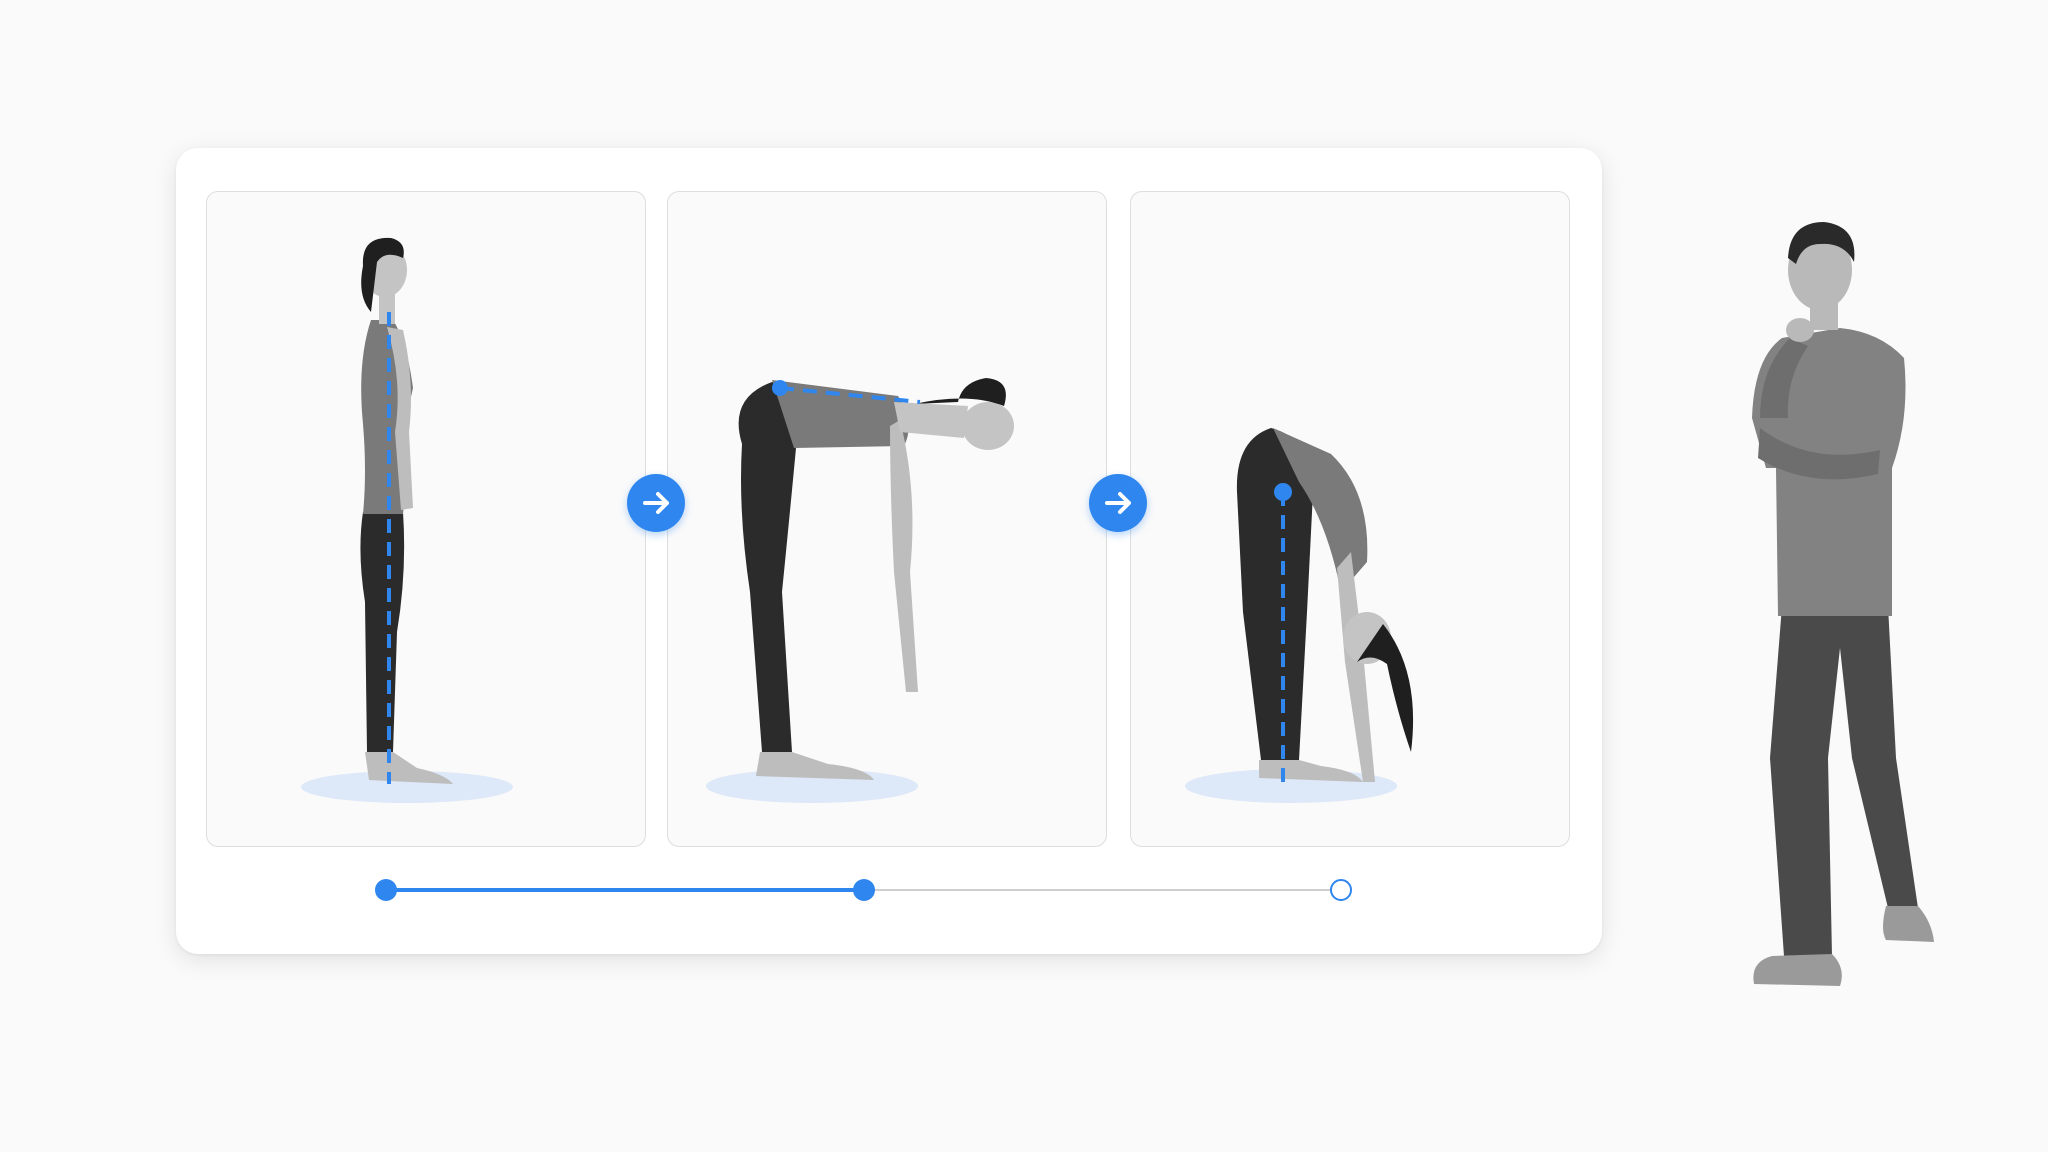 The height and width of the screenshot is (1152, 2048). Describe the element at coordinates (860, 590) in the screenshot. I see `half-fold-pose-illustration` at that location.